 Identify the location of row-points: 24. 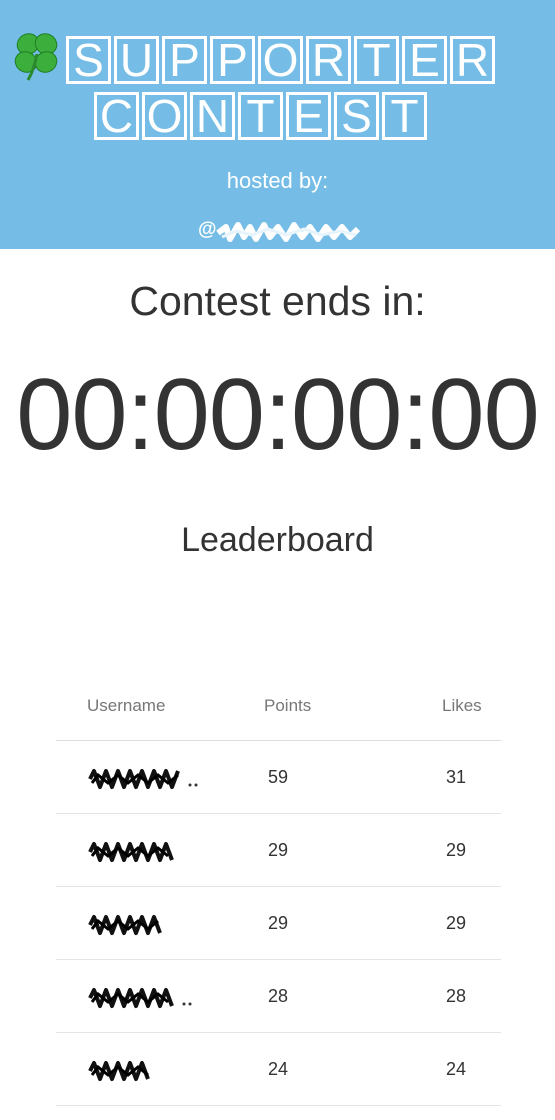
(278, 1069).